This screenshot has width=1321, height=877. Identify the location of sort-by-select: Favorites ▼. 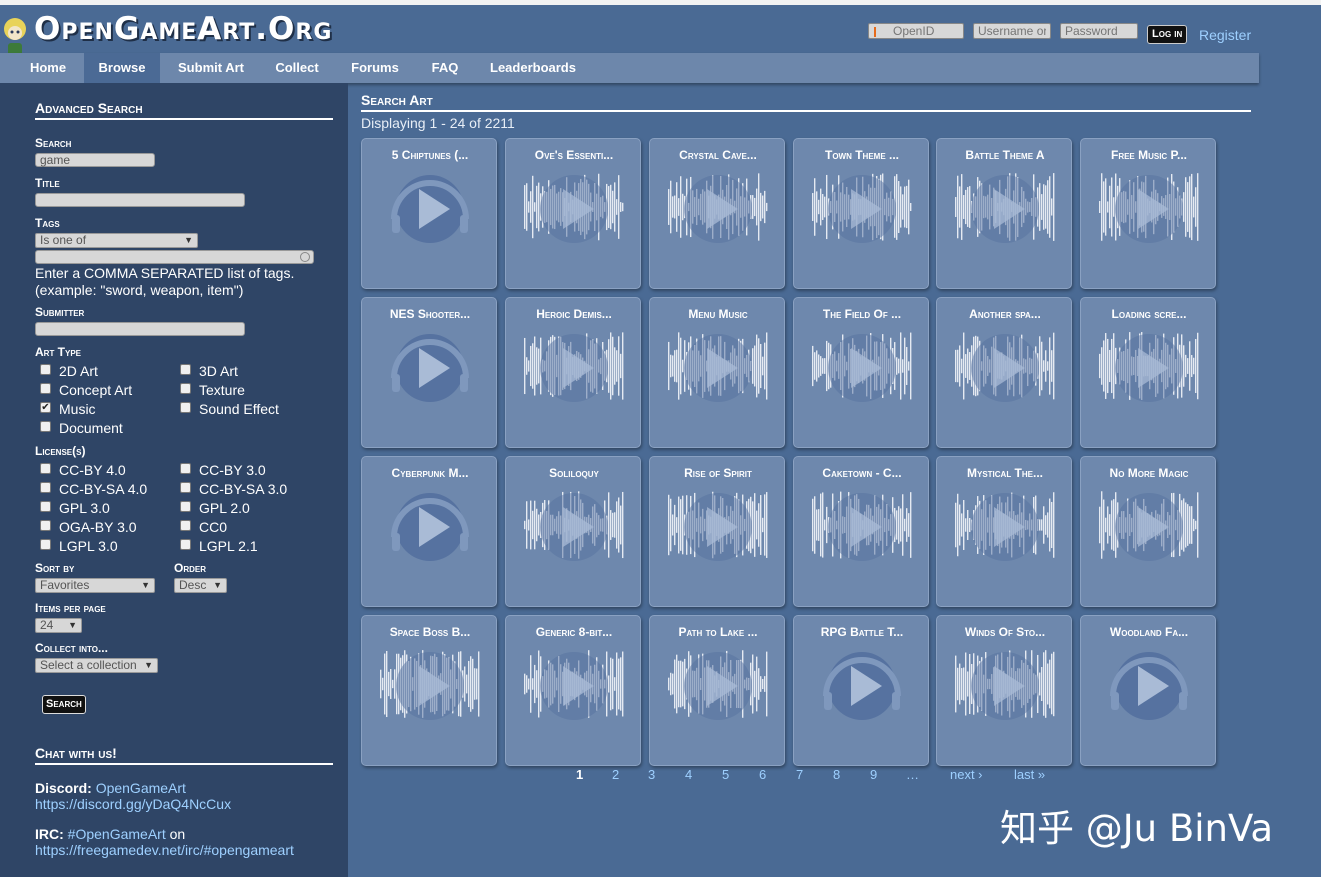
(95, 585).